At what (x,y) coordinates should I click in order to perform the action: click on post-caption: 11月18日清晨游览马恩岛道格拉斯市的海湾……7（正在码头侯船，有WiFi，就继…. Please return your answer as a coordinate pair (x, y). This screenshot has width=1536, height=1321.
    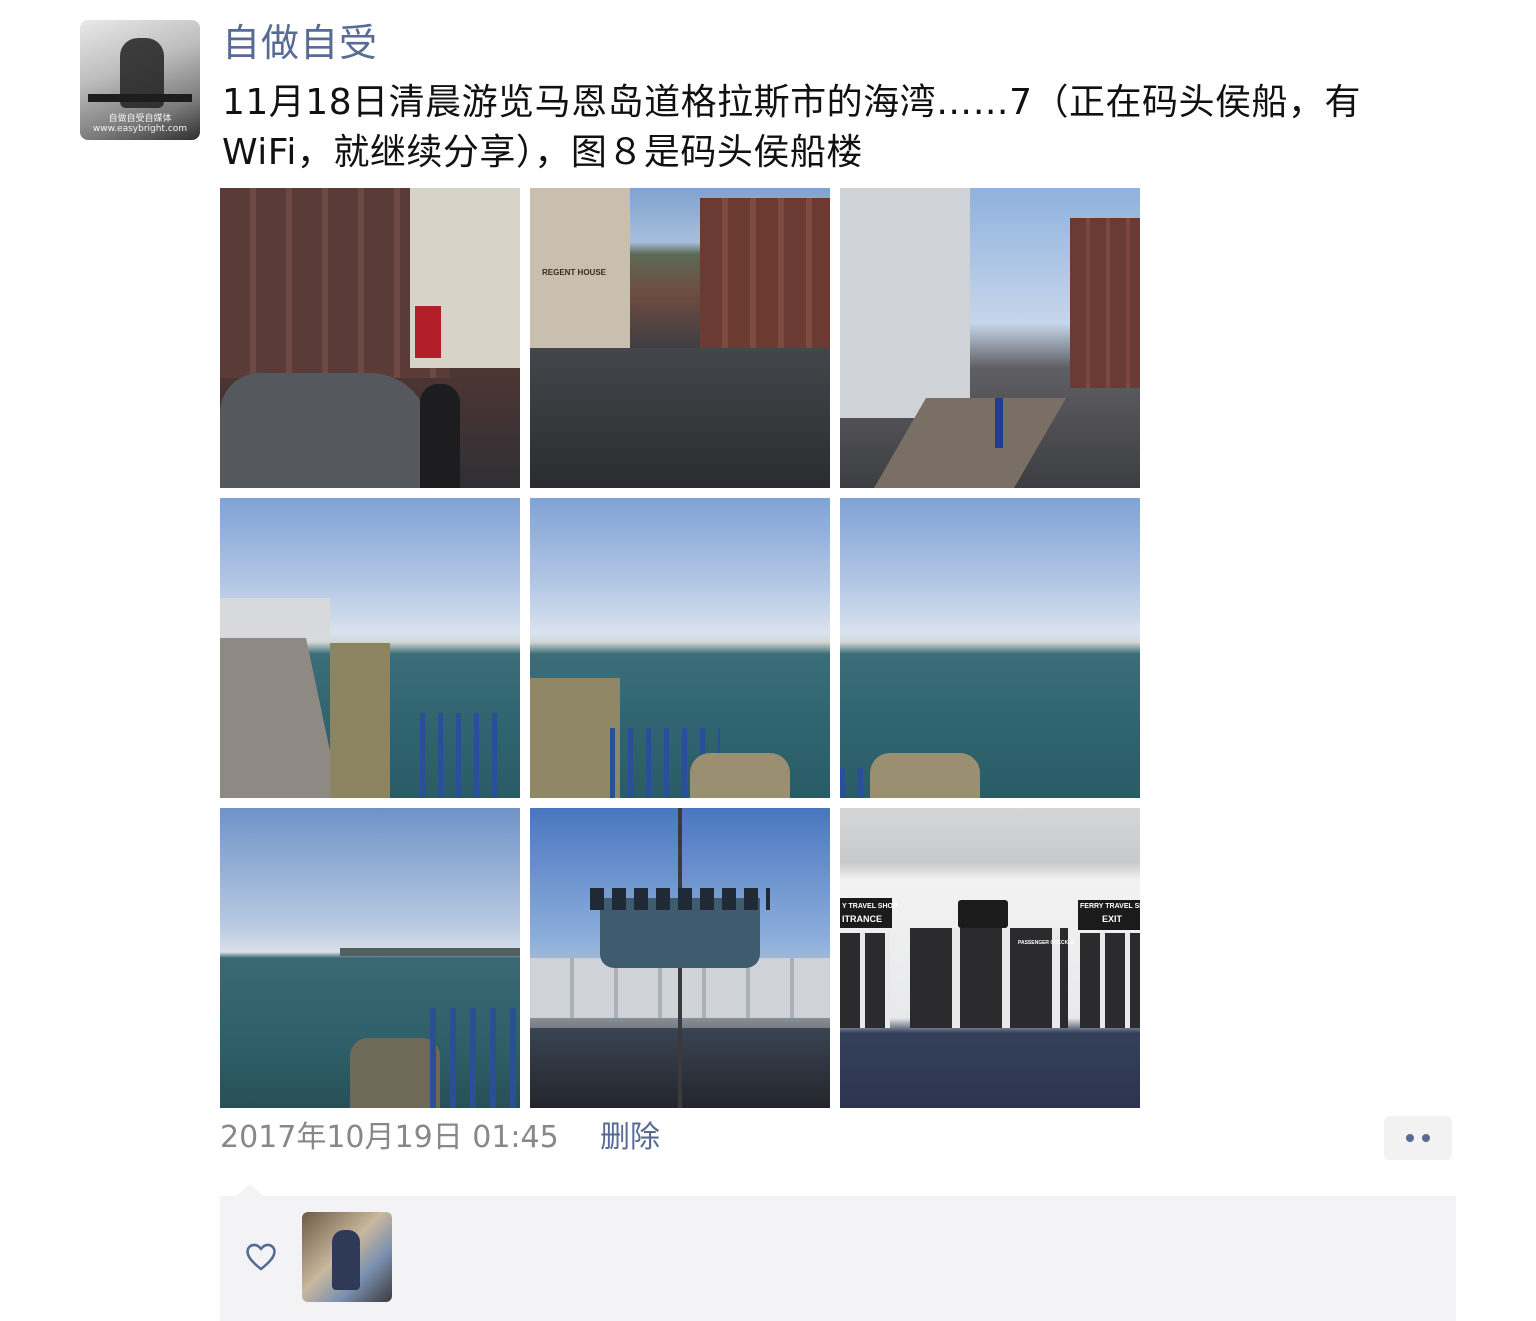
    Looking at the image, I should click on (792, 127).